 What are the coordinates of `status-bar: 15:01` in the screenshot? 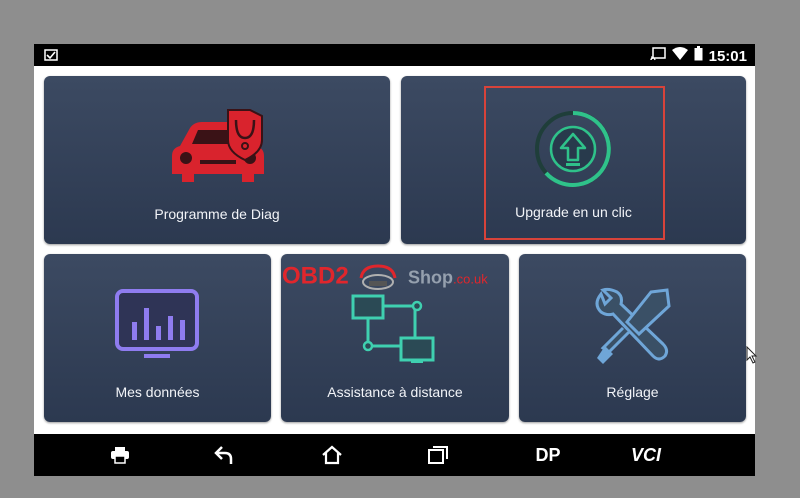 It's located at (394, 55).